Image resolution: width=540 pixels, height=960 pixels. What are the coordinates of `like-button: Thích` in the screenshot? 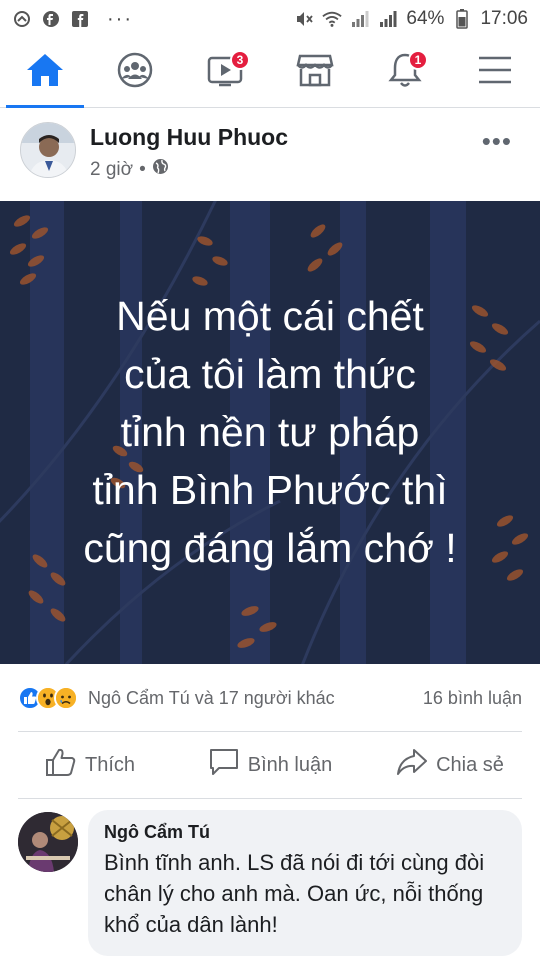 It's located at (90, 765).